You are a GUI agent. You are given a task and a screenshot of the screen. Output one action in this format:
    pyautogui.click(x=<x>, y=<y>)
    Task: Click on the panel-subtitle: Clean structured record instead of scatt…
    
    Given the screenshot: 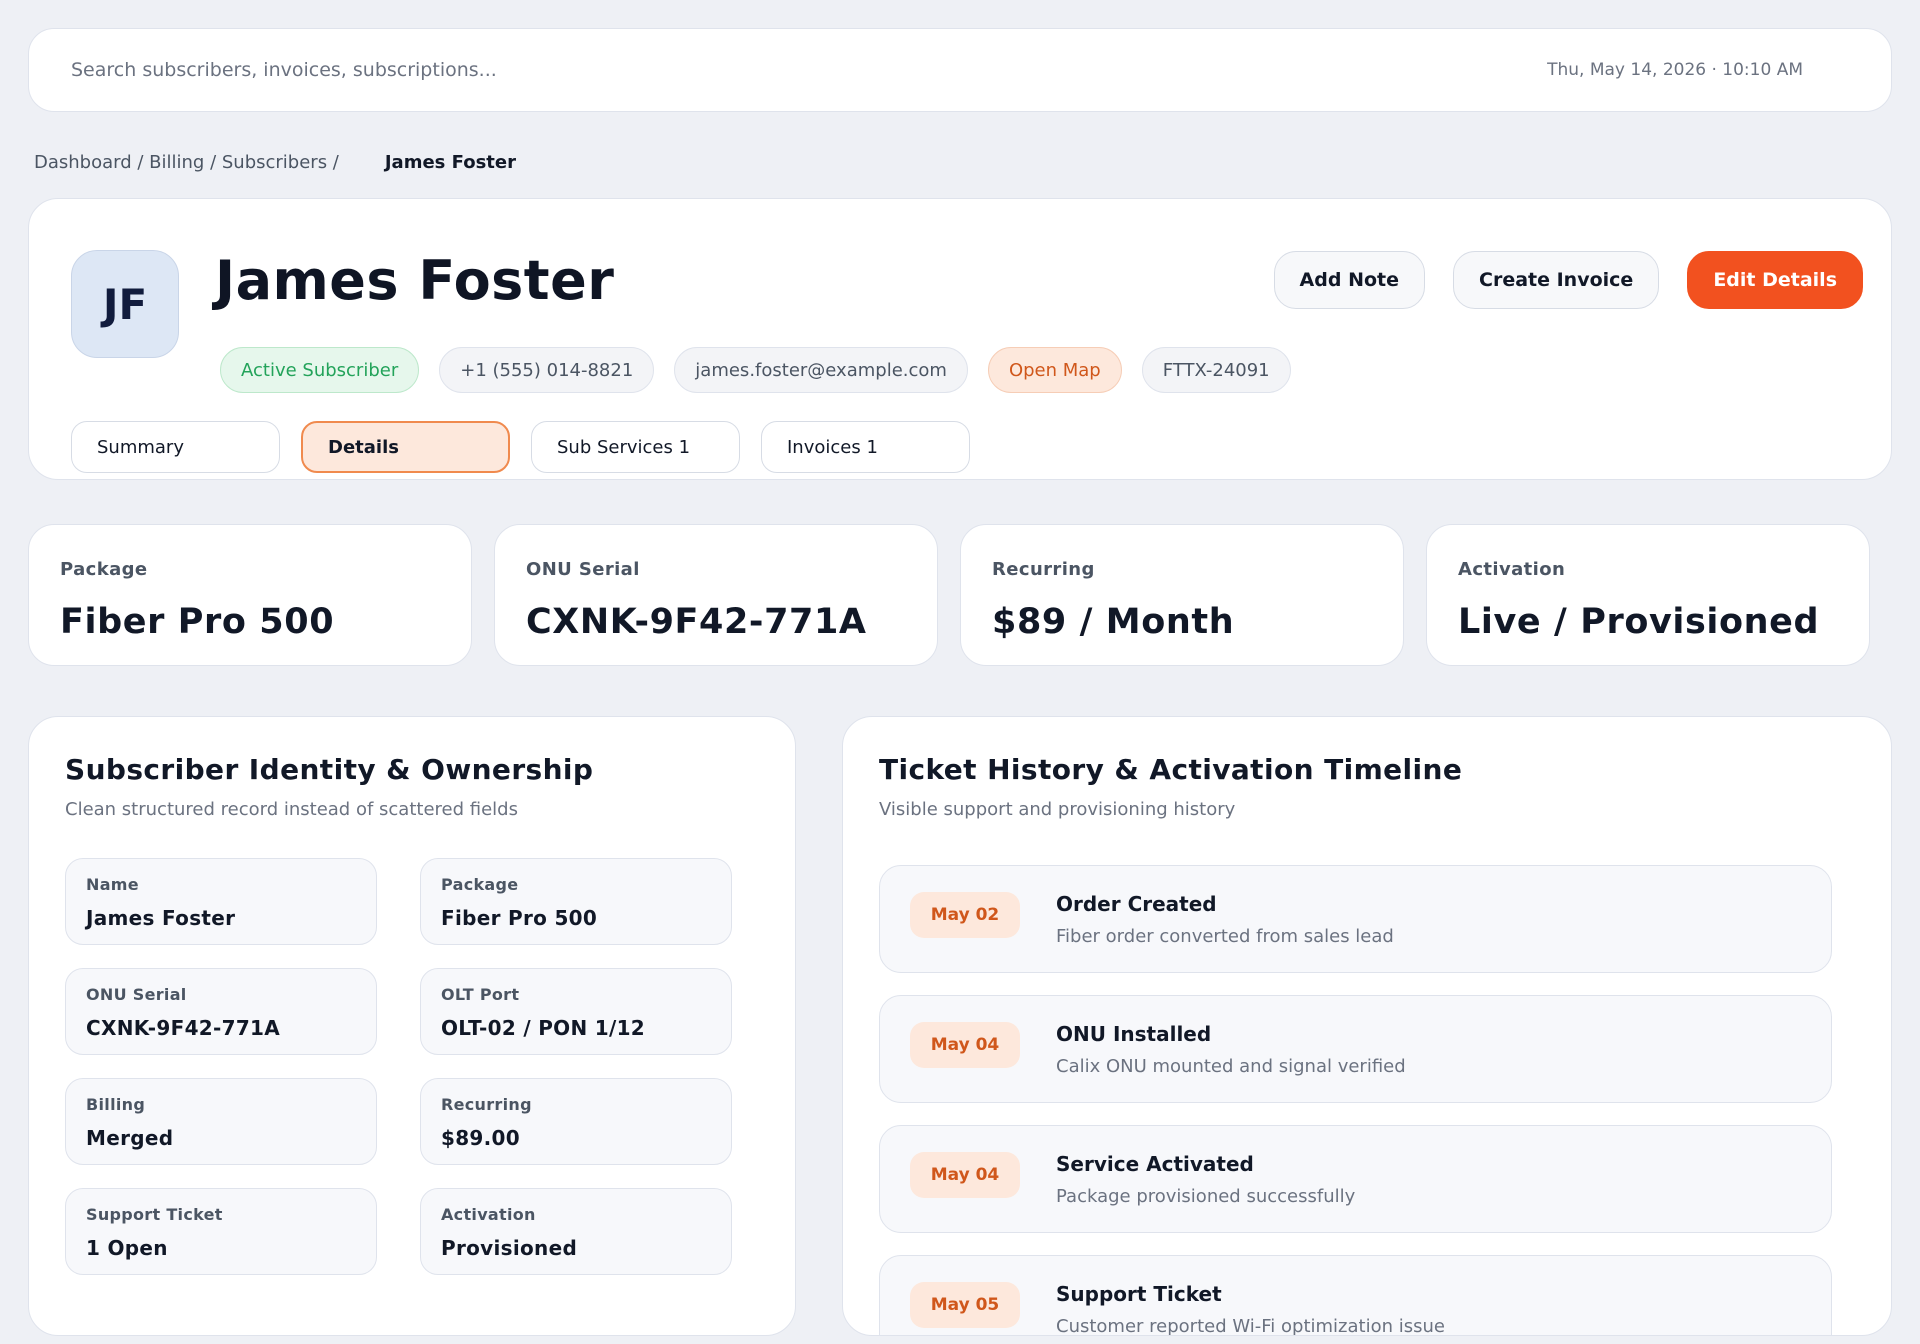 What is the action you would take?
    pyautogui.click(x=291, y=809)
    